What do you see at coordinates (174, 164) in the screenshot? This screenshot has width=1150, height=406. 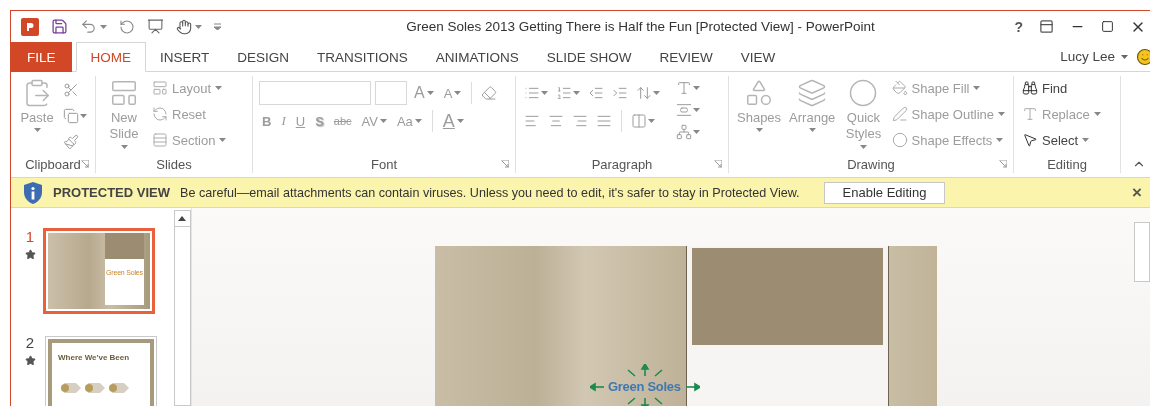 I see `group-label: Slides` at bounding box center [174, 164].